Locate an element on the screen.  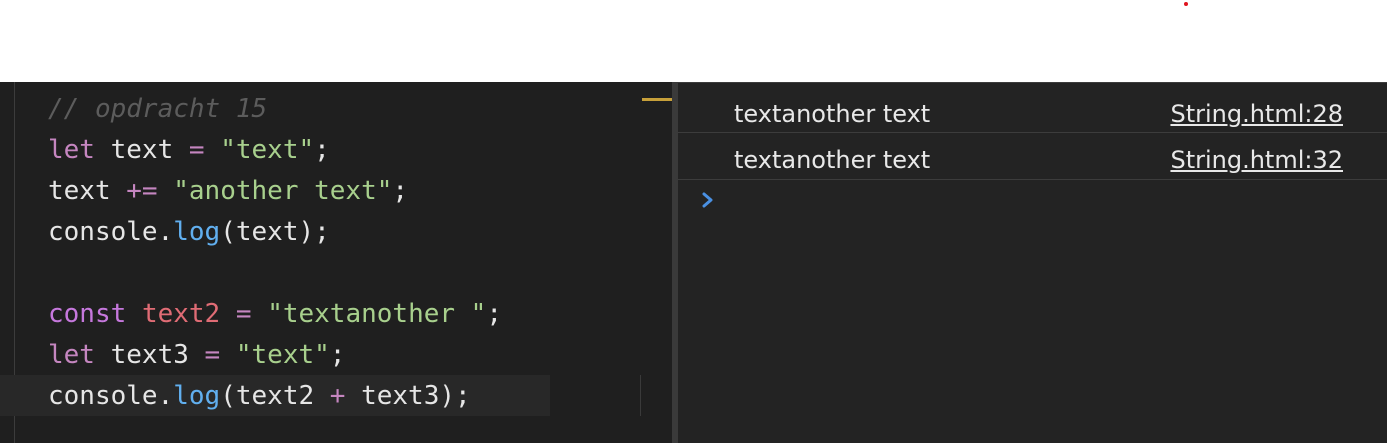
code-token: text3 is located at coordinates (149, 355).